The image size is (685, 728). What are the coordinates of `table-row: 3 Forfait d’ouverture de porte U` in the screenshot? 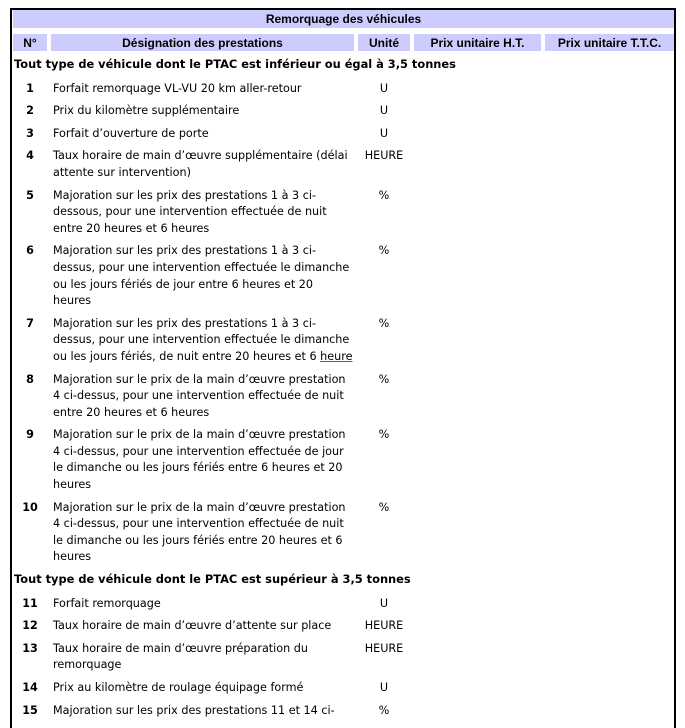 It's located at (343, 131).